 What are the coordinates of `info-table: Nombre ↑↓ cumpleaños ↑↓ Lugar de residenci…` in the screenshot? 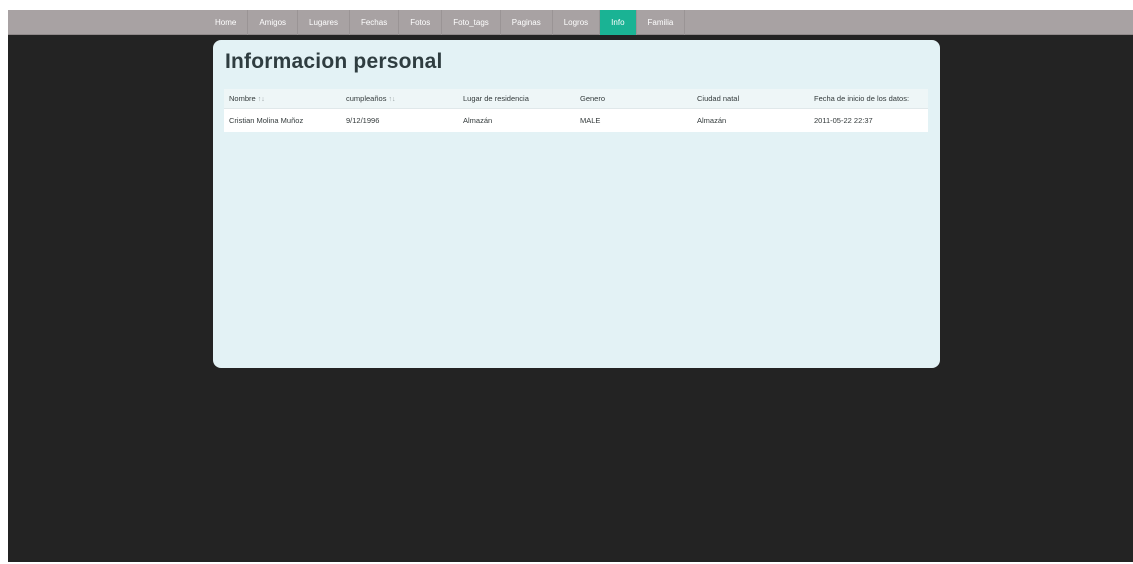 It's located at (576, 110).